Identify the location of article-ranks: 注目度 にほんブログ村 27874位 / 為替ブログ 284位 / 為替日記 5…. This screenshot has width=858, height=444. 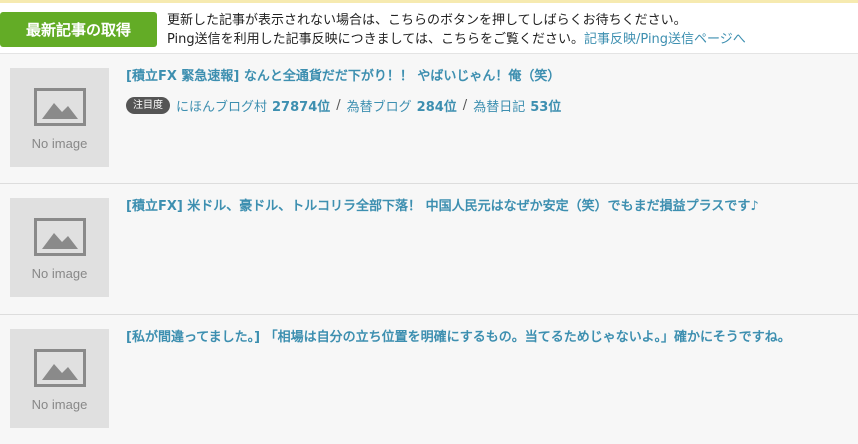
(343, 105).